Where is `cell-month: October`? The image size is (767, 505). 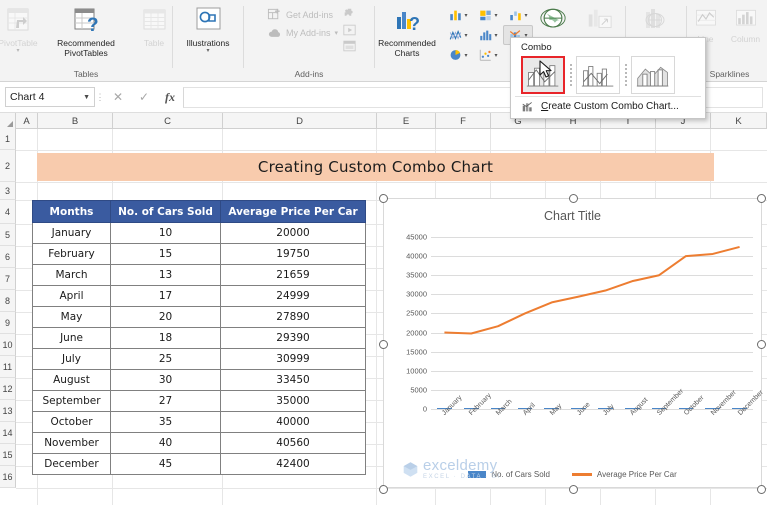 cell-month: October is located at coordinates (71, 422).